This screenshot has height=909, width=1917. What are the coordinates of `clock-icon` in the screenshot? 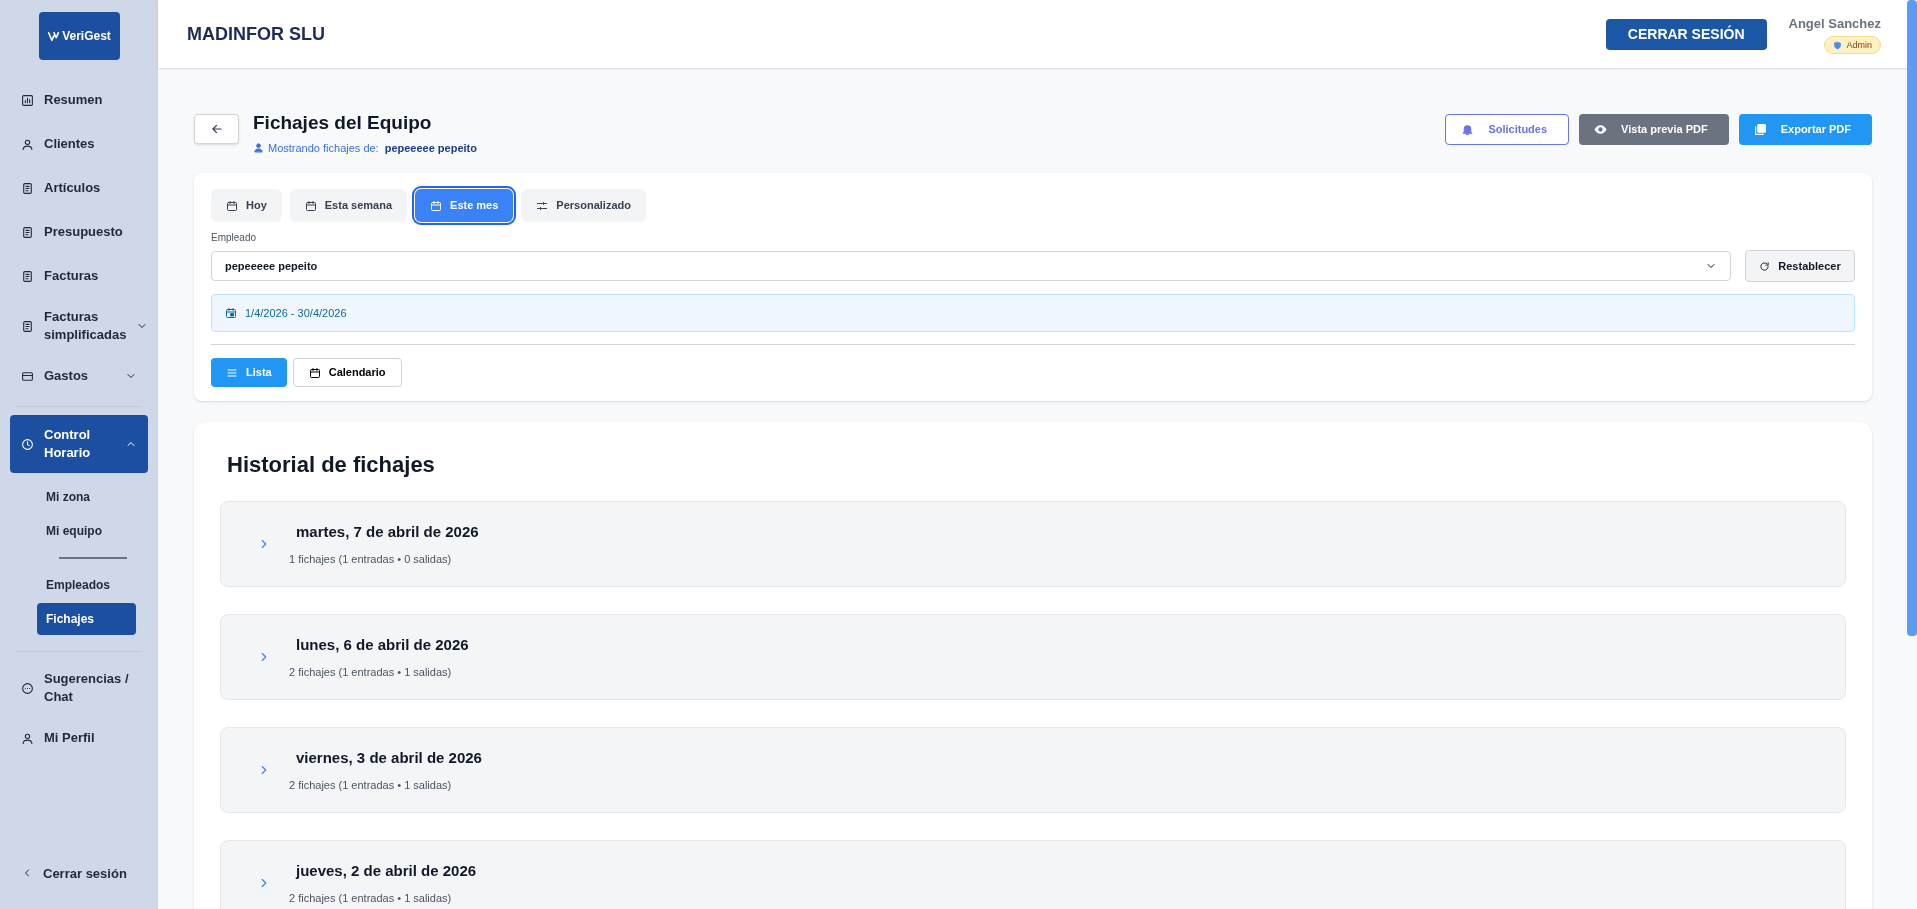 It's located at (27, 444).